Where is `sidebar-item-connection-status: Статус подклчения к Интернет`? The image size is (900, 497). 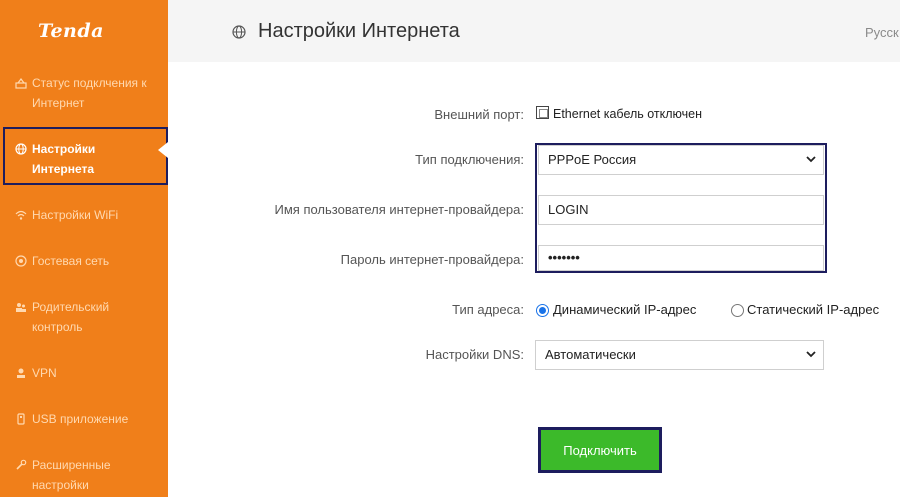 sidebar-item-connection-status: Статус подклчения к Интернет is located at coordinates (89, 93).